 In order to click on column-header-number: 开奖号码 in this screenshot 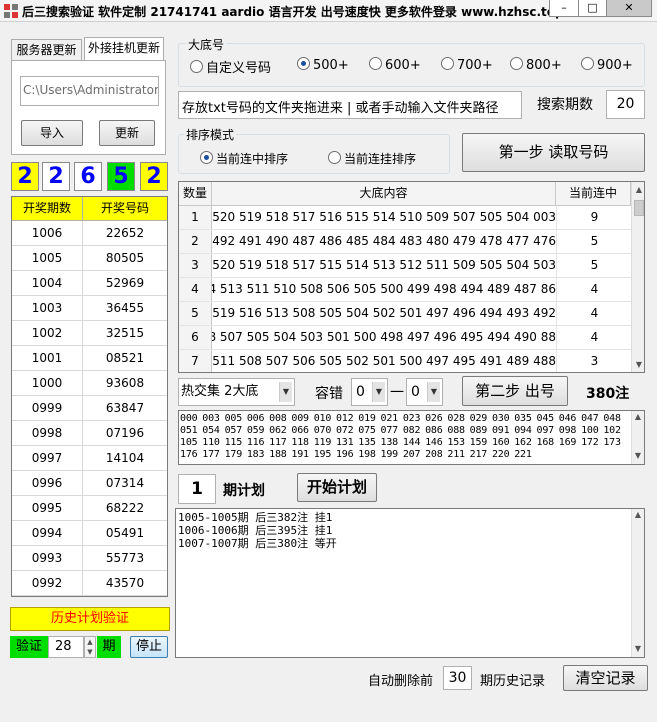, I will do `click(125, 209)`.